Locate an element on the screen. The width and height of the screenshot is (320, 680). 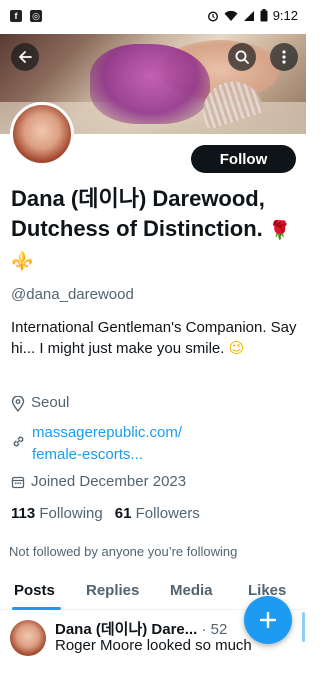
more-vertical-icon is located at coordinates (284, 57).